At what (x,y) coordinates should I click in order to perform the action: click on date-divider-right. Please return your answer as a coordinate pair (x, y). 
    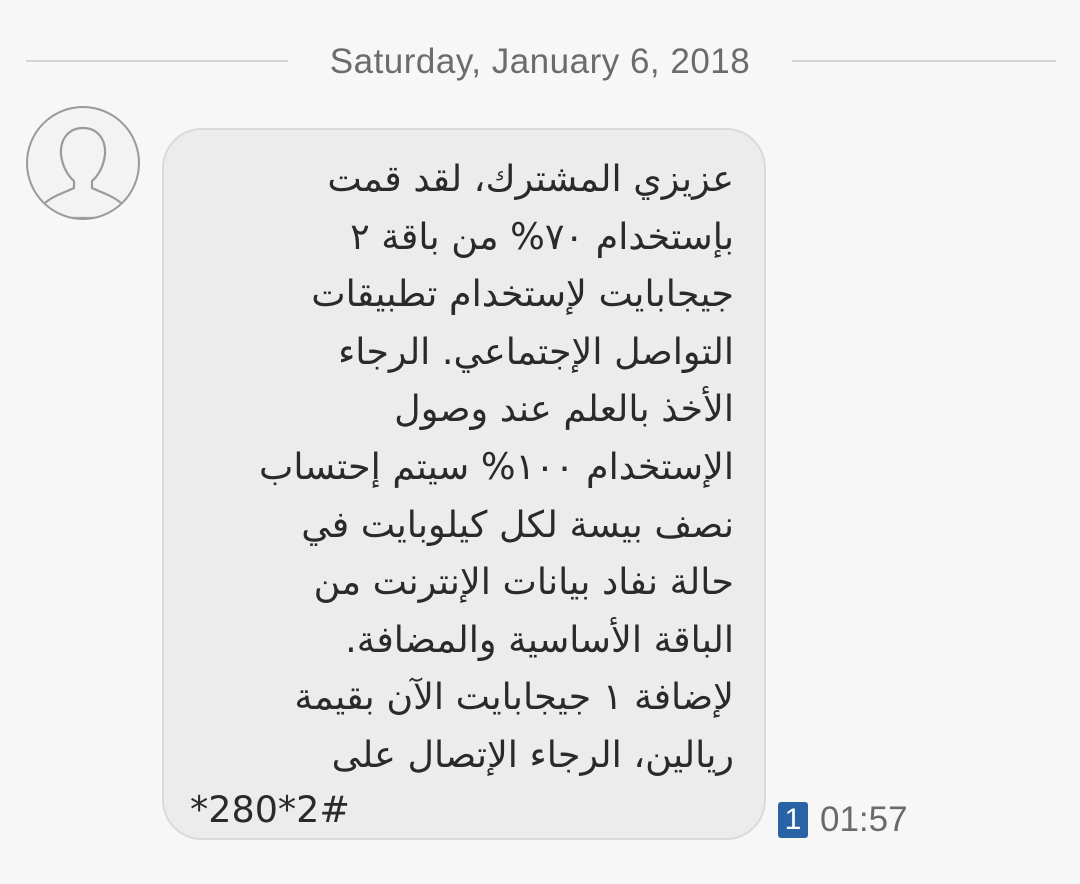
    Looking at the image, I should click on (924, 61).